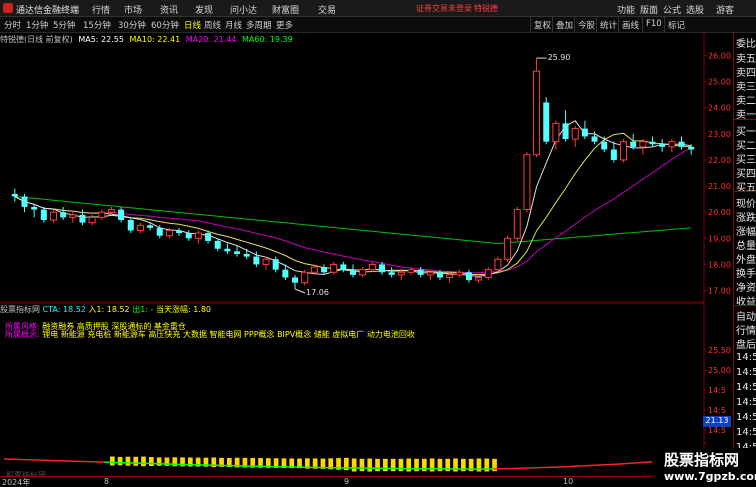 This screenshot has width=756, height=487. I want to click on brand-watermark: 股票指标网 www.7gpzb.com, so click(704, 467).